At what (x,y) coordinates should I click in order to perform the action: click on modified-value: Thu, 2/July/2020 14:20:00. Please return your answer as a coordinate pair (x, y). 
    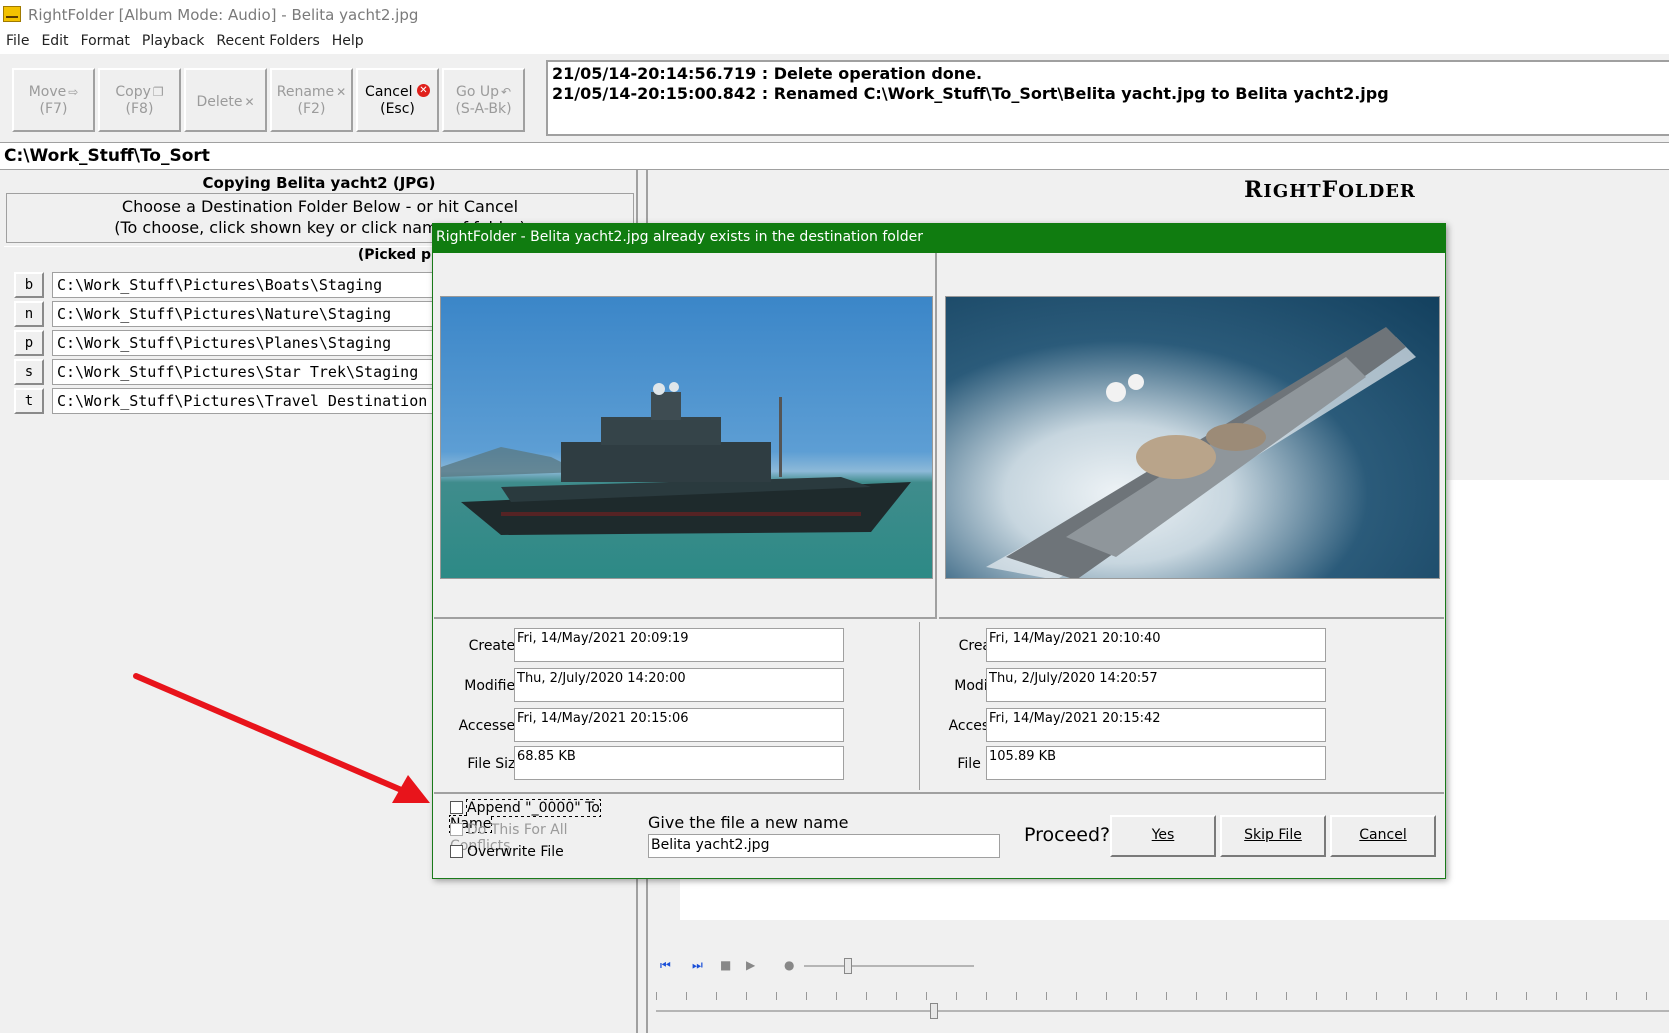
    Looking at the image, I should click on (679, 685).